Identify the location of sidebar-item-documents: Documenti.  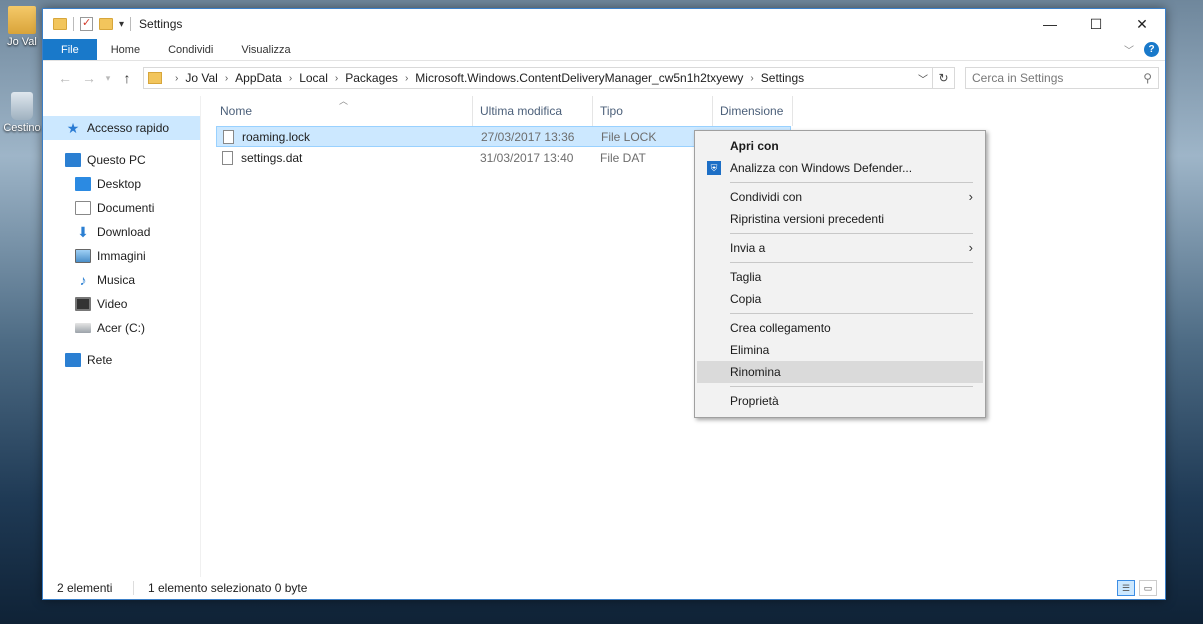
(121, 208).